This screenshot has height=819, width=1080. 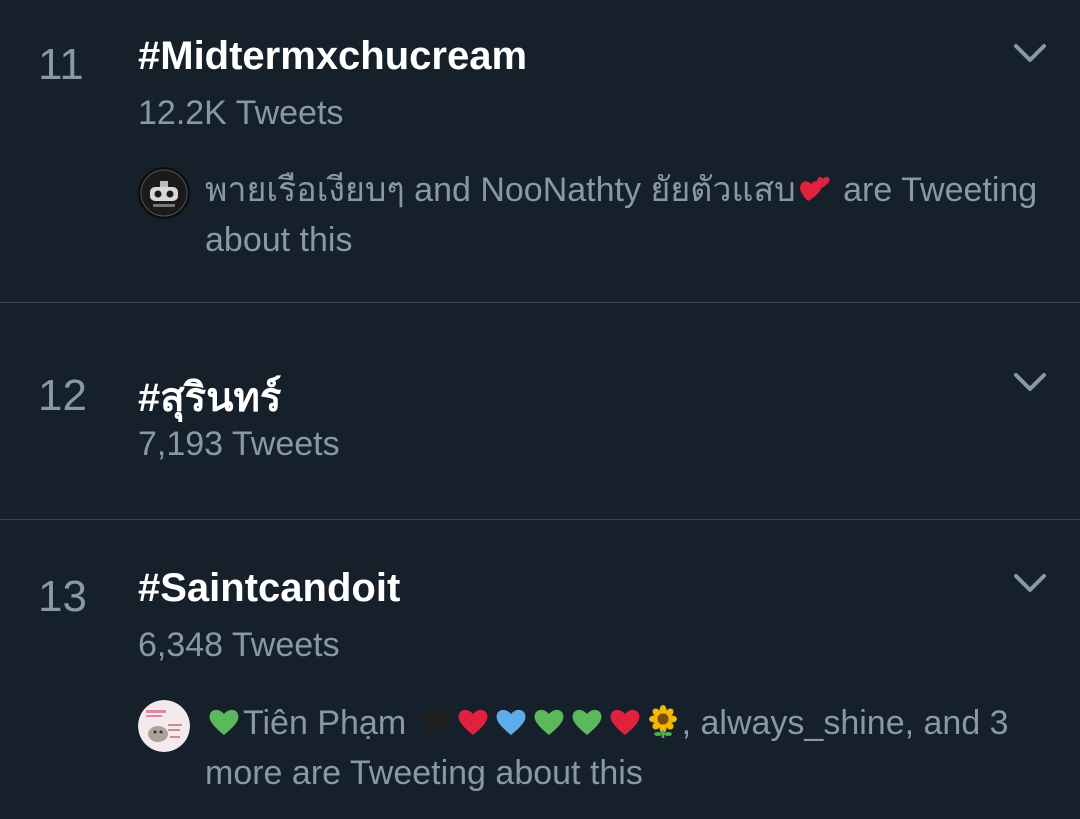 I want to click on context-joiner: and, so click(x=442, y=190).